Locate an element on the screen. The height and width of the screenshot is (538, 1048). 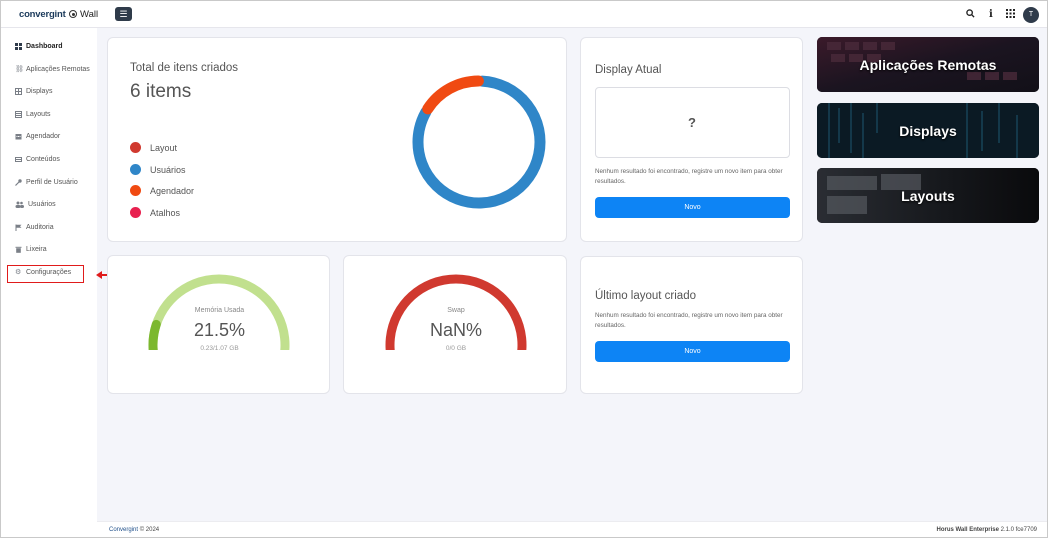
sidebar-item-label: Auditoria is located at coordinates (40, 227).